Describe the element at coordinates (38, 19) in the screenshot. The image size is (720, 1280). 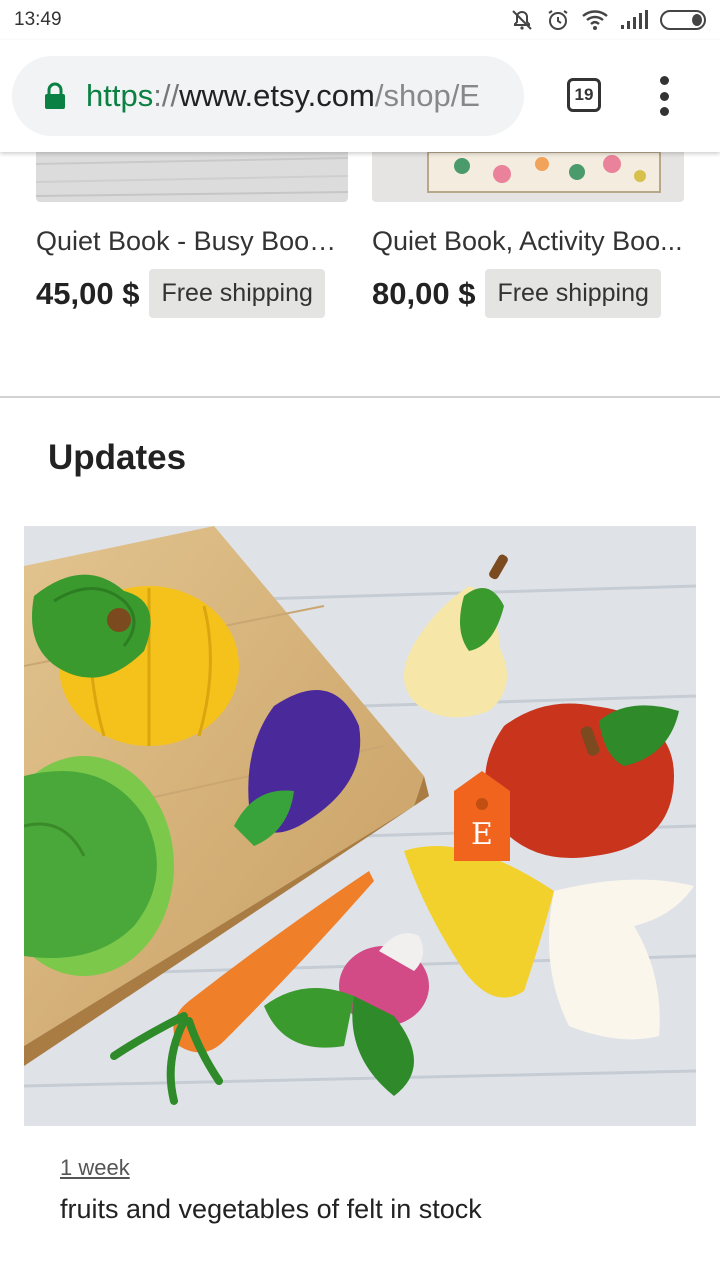
I see `status-time: 13:49` at that location.